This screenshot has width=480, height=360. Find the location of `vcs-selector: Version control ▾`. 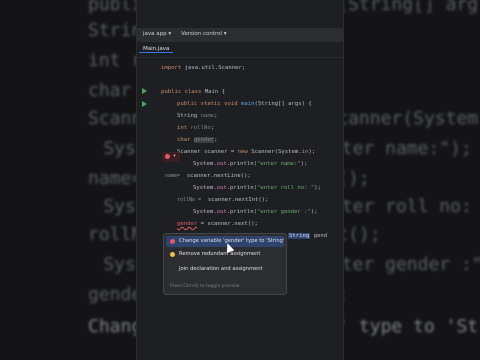

vcs-selector: Version control ▾ is located at coordinates (204, 34).